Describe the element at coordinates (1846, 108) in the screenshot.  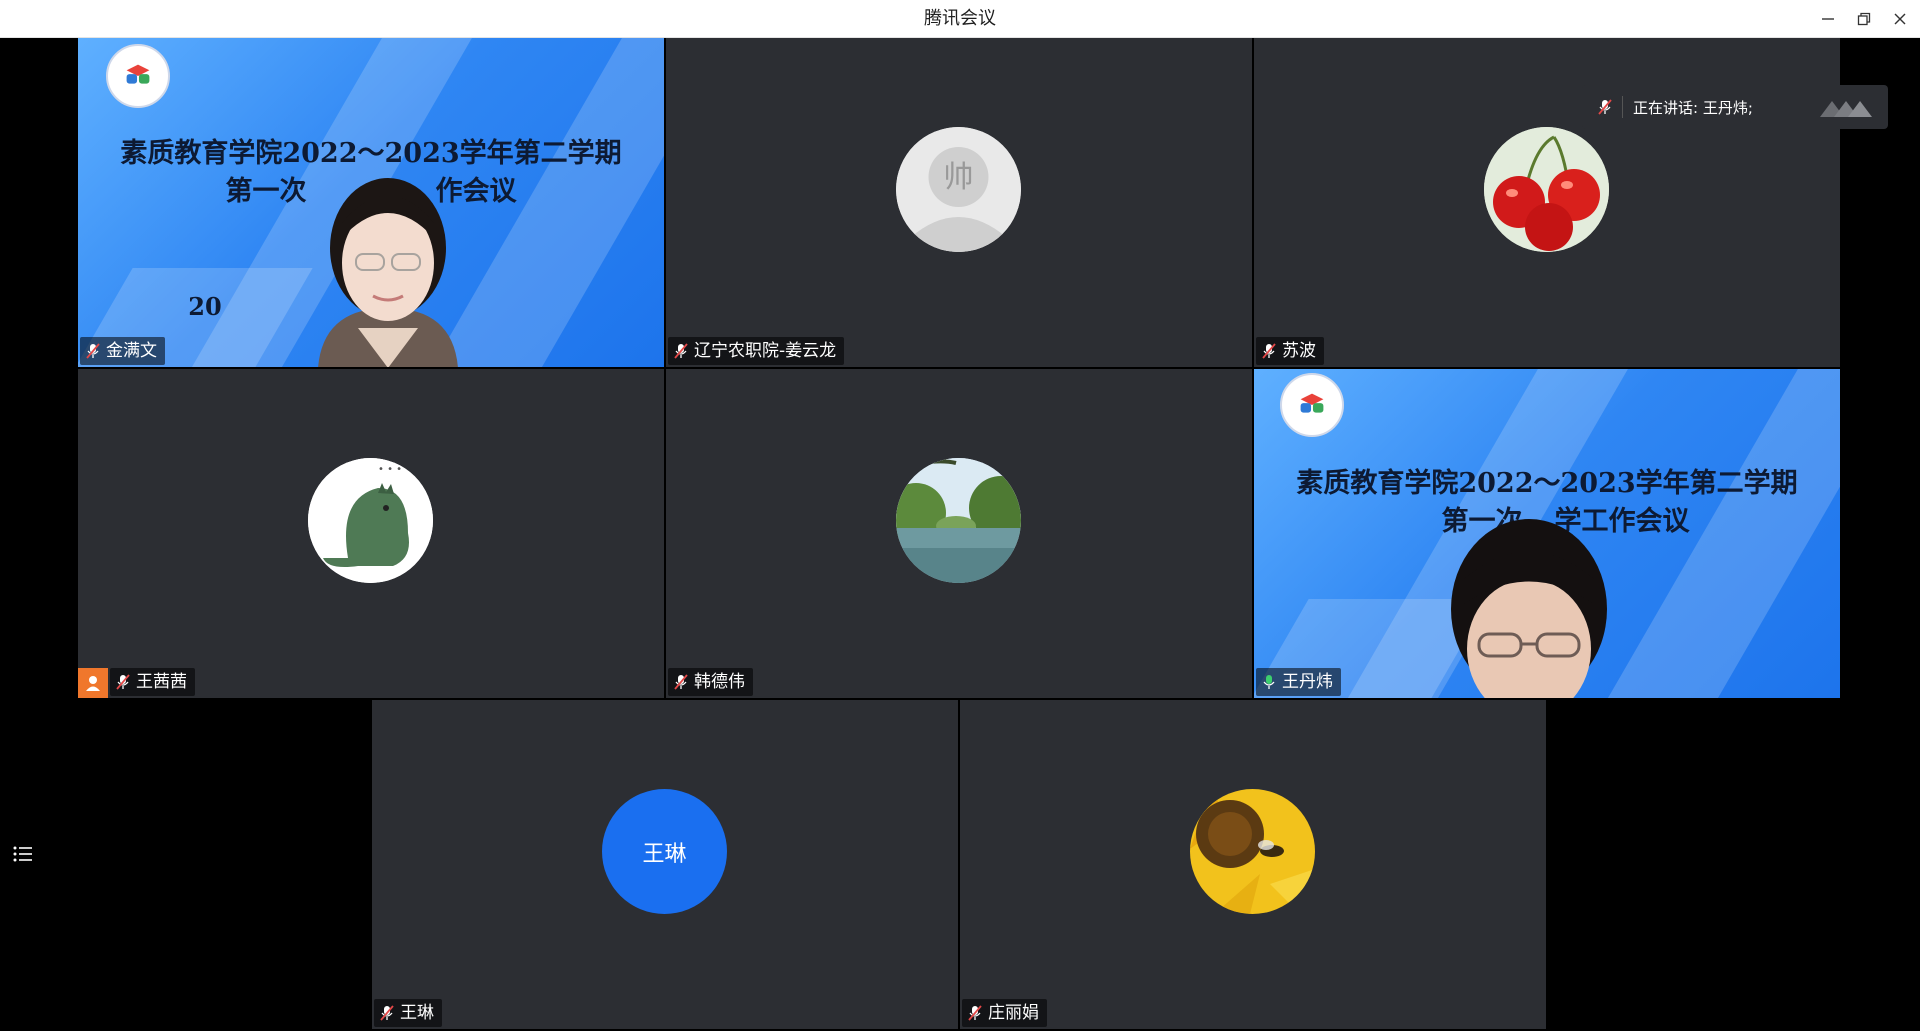
I see `layout-toggle-icon` at that location.